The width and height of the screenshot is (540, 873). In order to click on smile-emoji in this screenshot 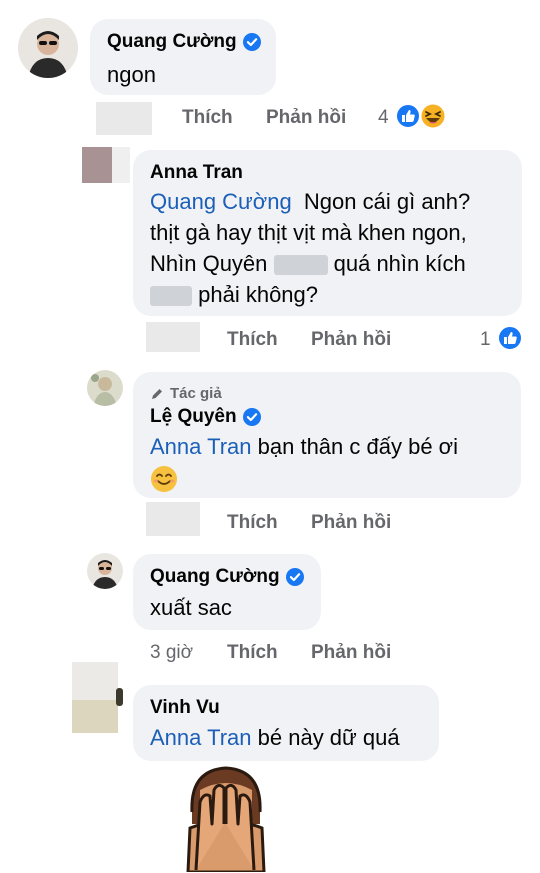, I will do `click(335, 477)`.